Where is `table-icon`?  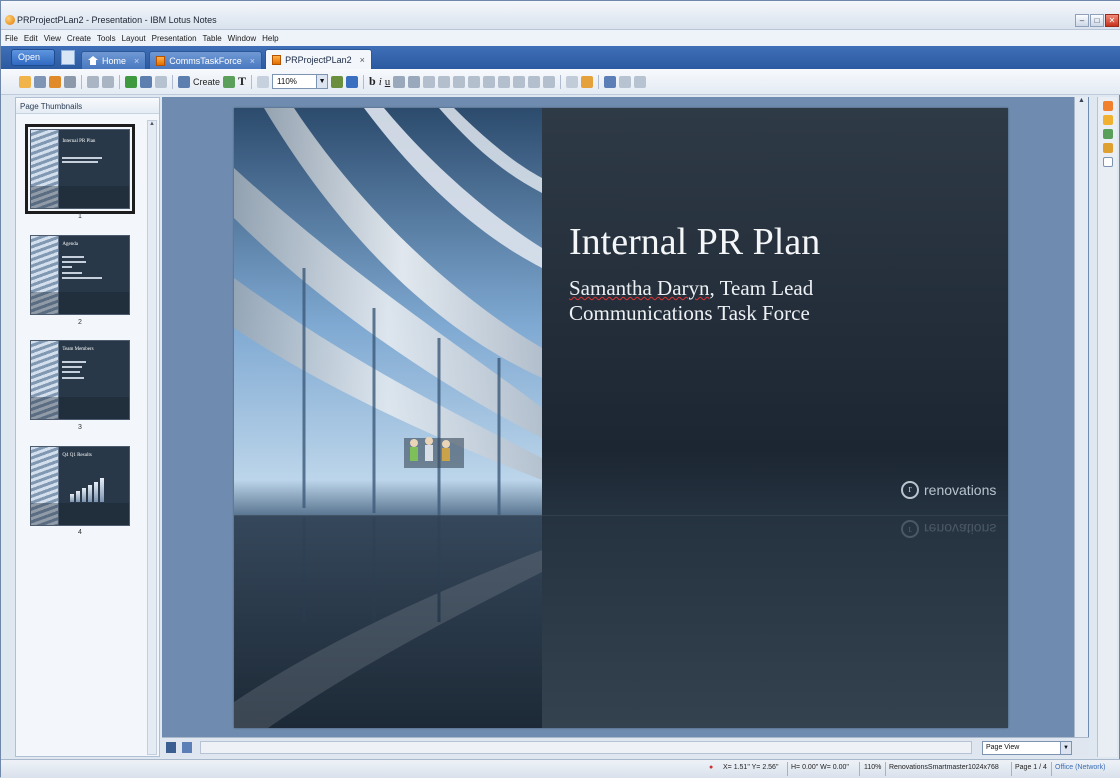
table-icon is located at coordinates (572, 81).